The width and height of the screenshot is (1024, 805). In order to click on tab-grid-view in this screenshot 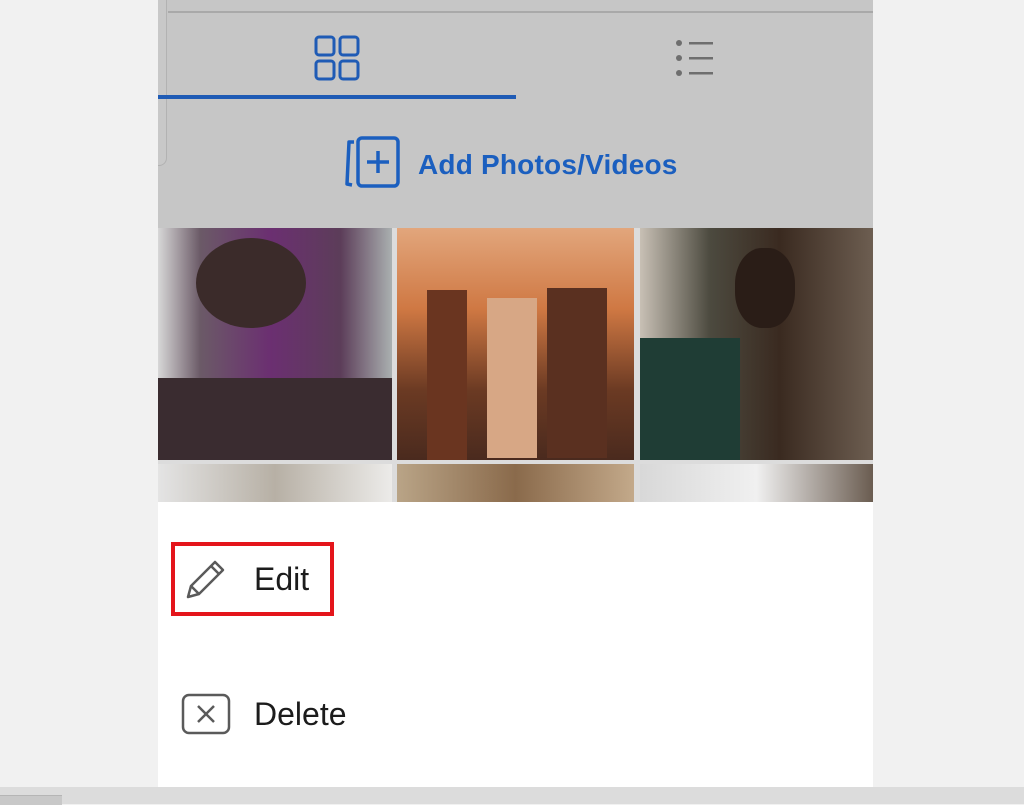, I will do `click(337, 60)`.